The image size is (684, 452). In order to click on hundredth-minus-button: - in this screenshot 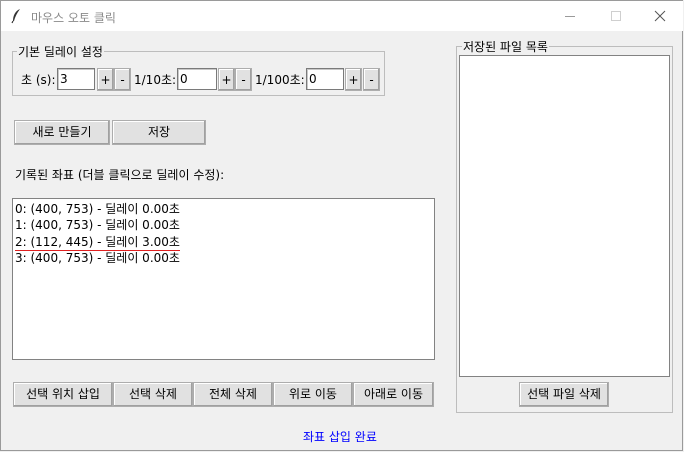, I will do `click(371, 79)`.